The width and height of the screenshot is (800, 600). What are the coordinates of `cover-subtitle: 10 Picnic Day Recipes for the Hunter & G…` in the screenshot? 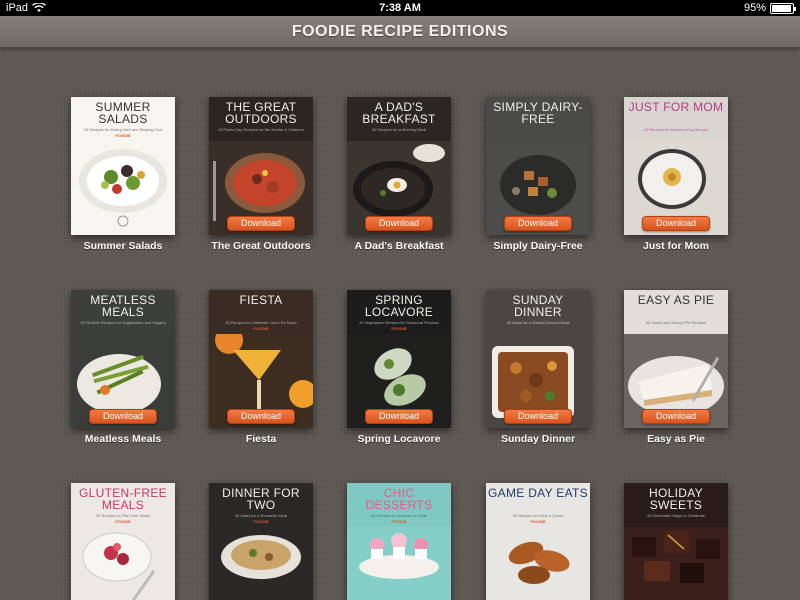 It's located at (261, 129).